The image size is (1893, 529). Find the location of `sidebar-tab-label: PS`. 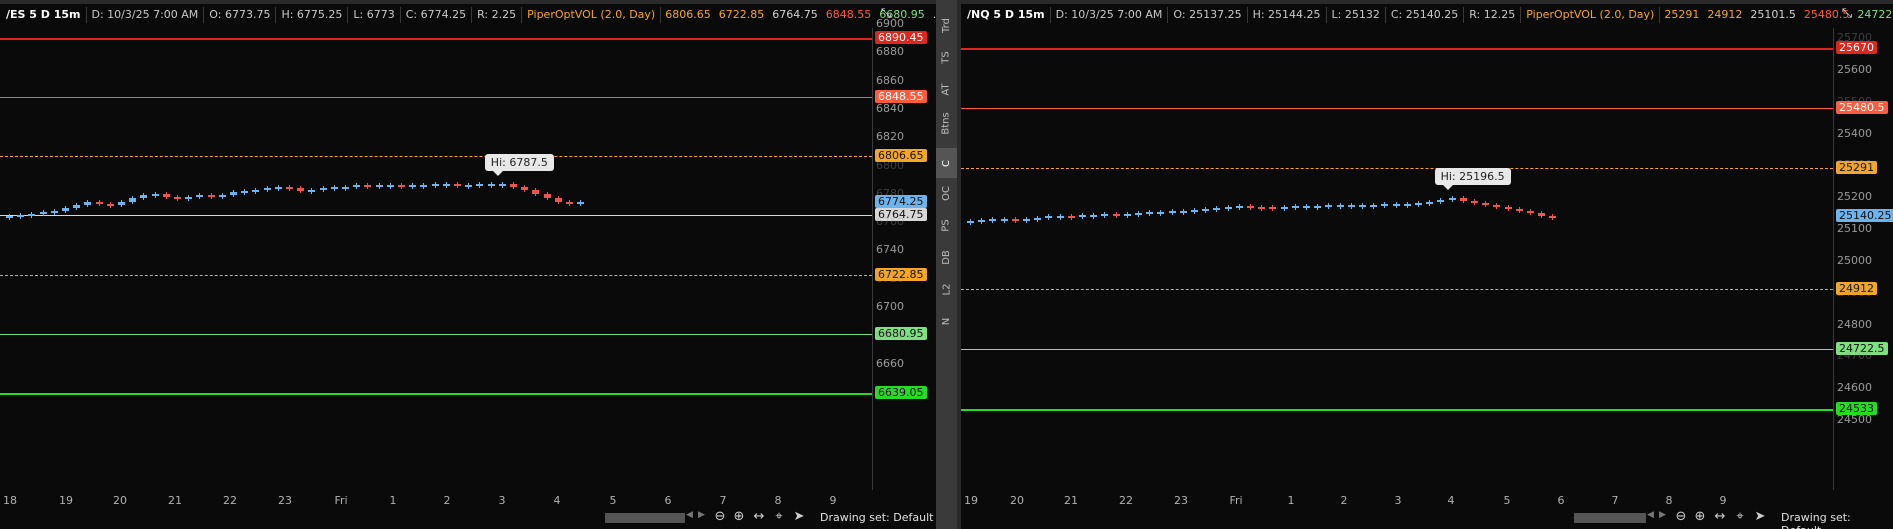

sidebar-tab-label: PS is located at coordinates (946, 225).